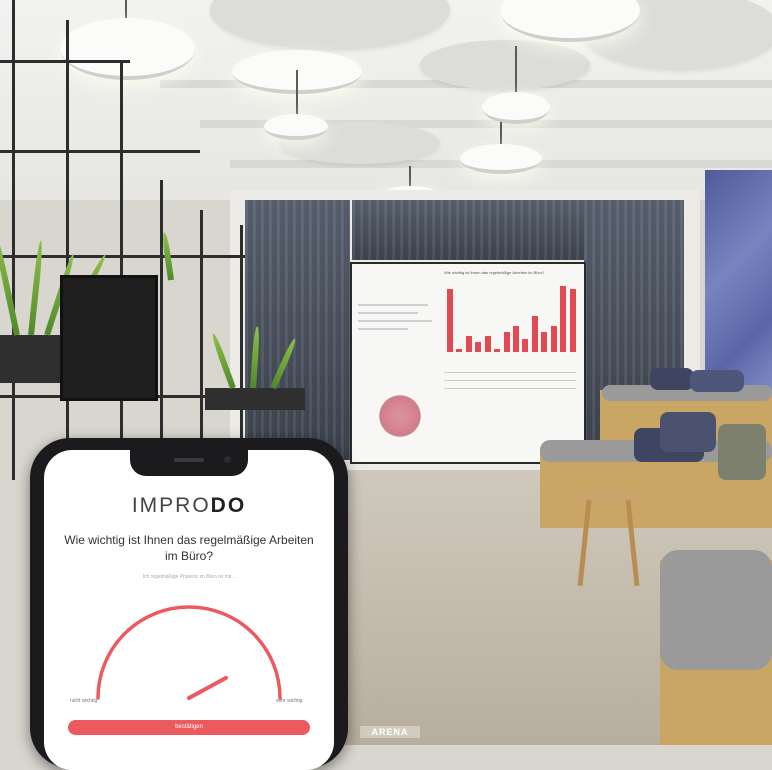  What do you see at coordinates (109, 338) in the screenshot?
I see `wall-monitor` at bounding box center [109, 338].